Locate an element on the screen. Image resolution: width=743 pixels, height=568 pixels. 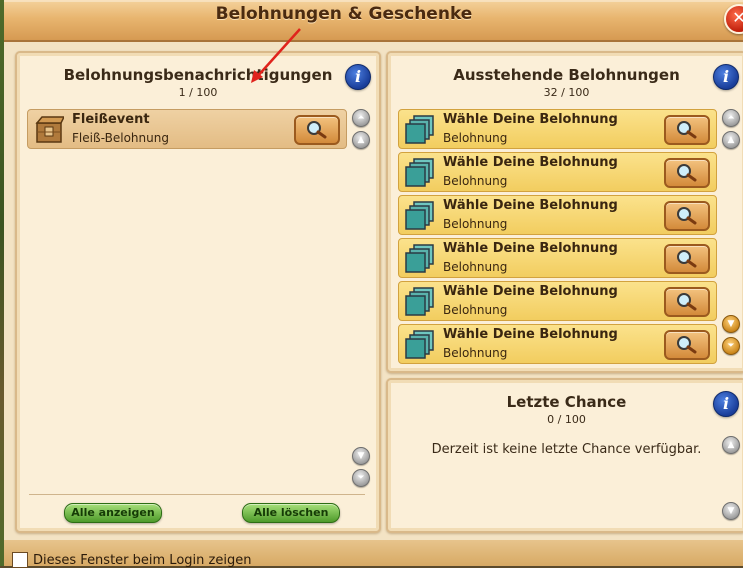
title-bar: Belohnungen & Geschenke is located at coordinates (373, 21).